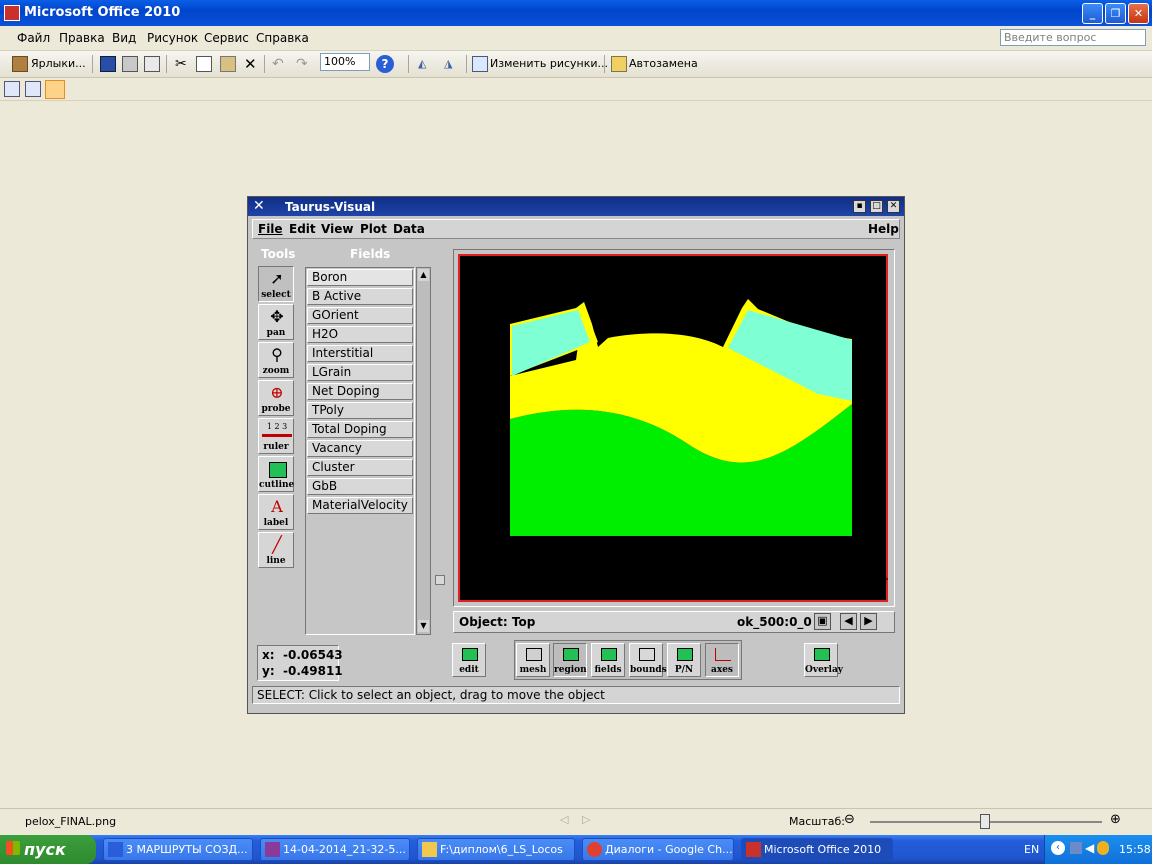  Describe the element at coordinates (385, 64) in the screenshot. I see `help-icon: ?` at that location.